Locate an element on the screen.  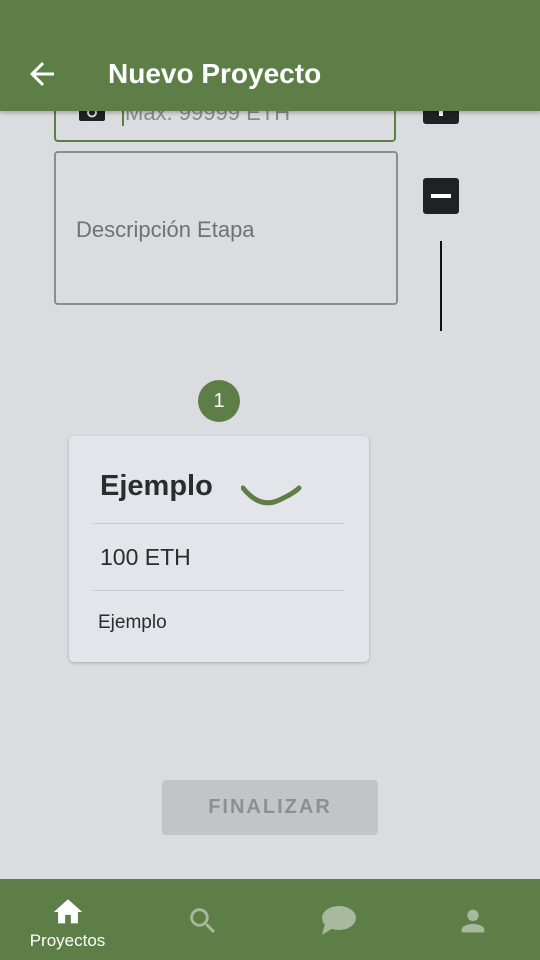
stage-card-title: Ejemplo is located at coordinates (156, 486).